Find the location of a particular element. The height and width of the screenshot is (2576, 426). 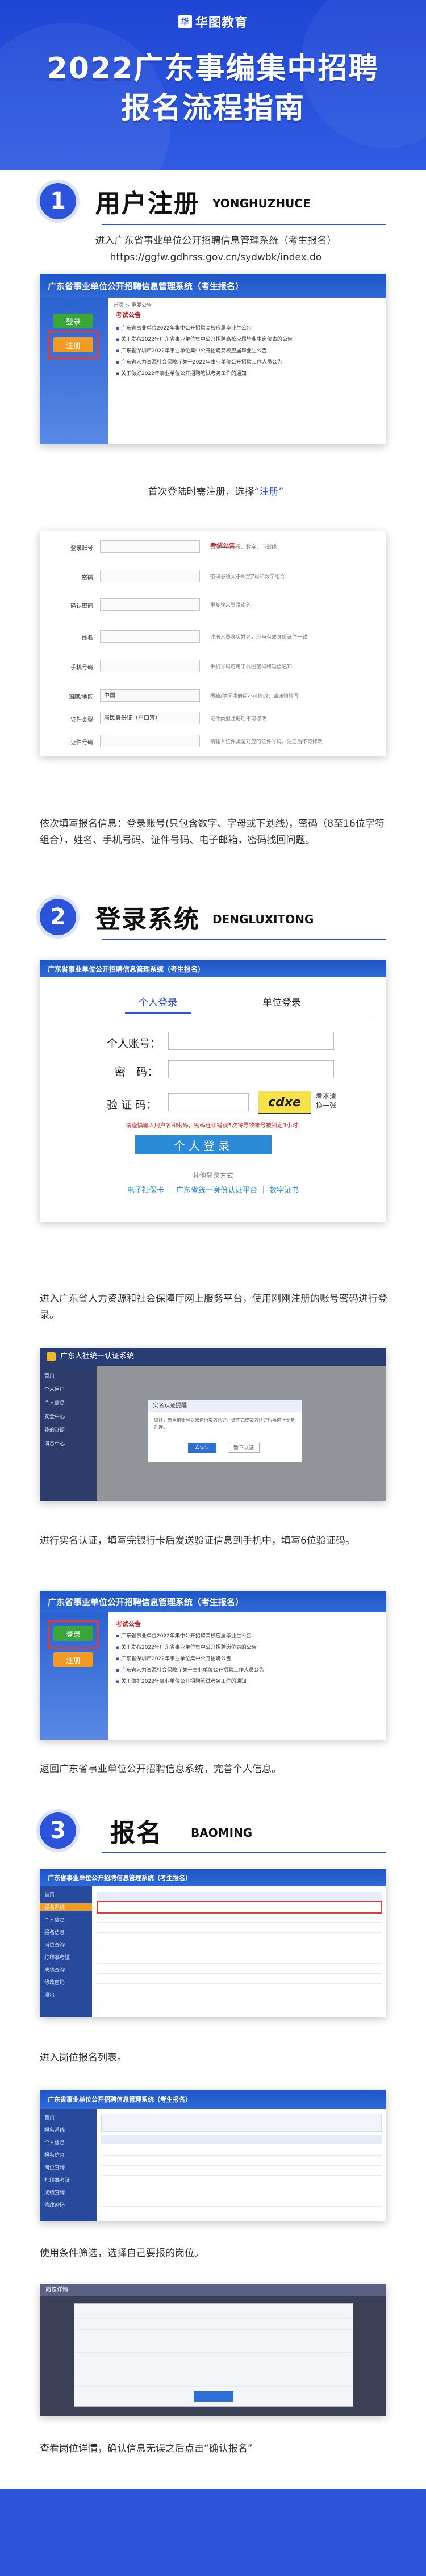

register-button: 注册 is located at coordinates (73, 1659).